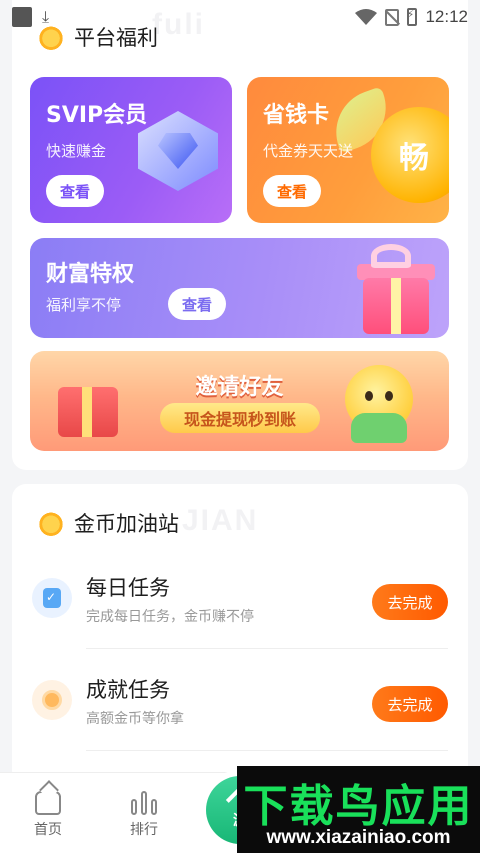  Describe the element at coordinates (52, 700) in the screenshot. I see `achievement-icon` at that location.